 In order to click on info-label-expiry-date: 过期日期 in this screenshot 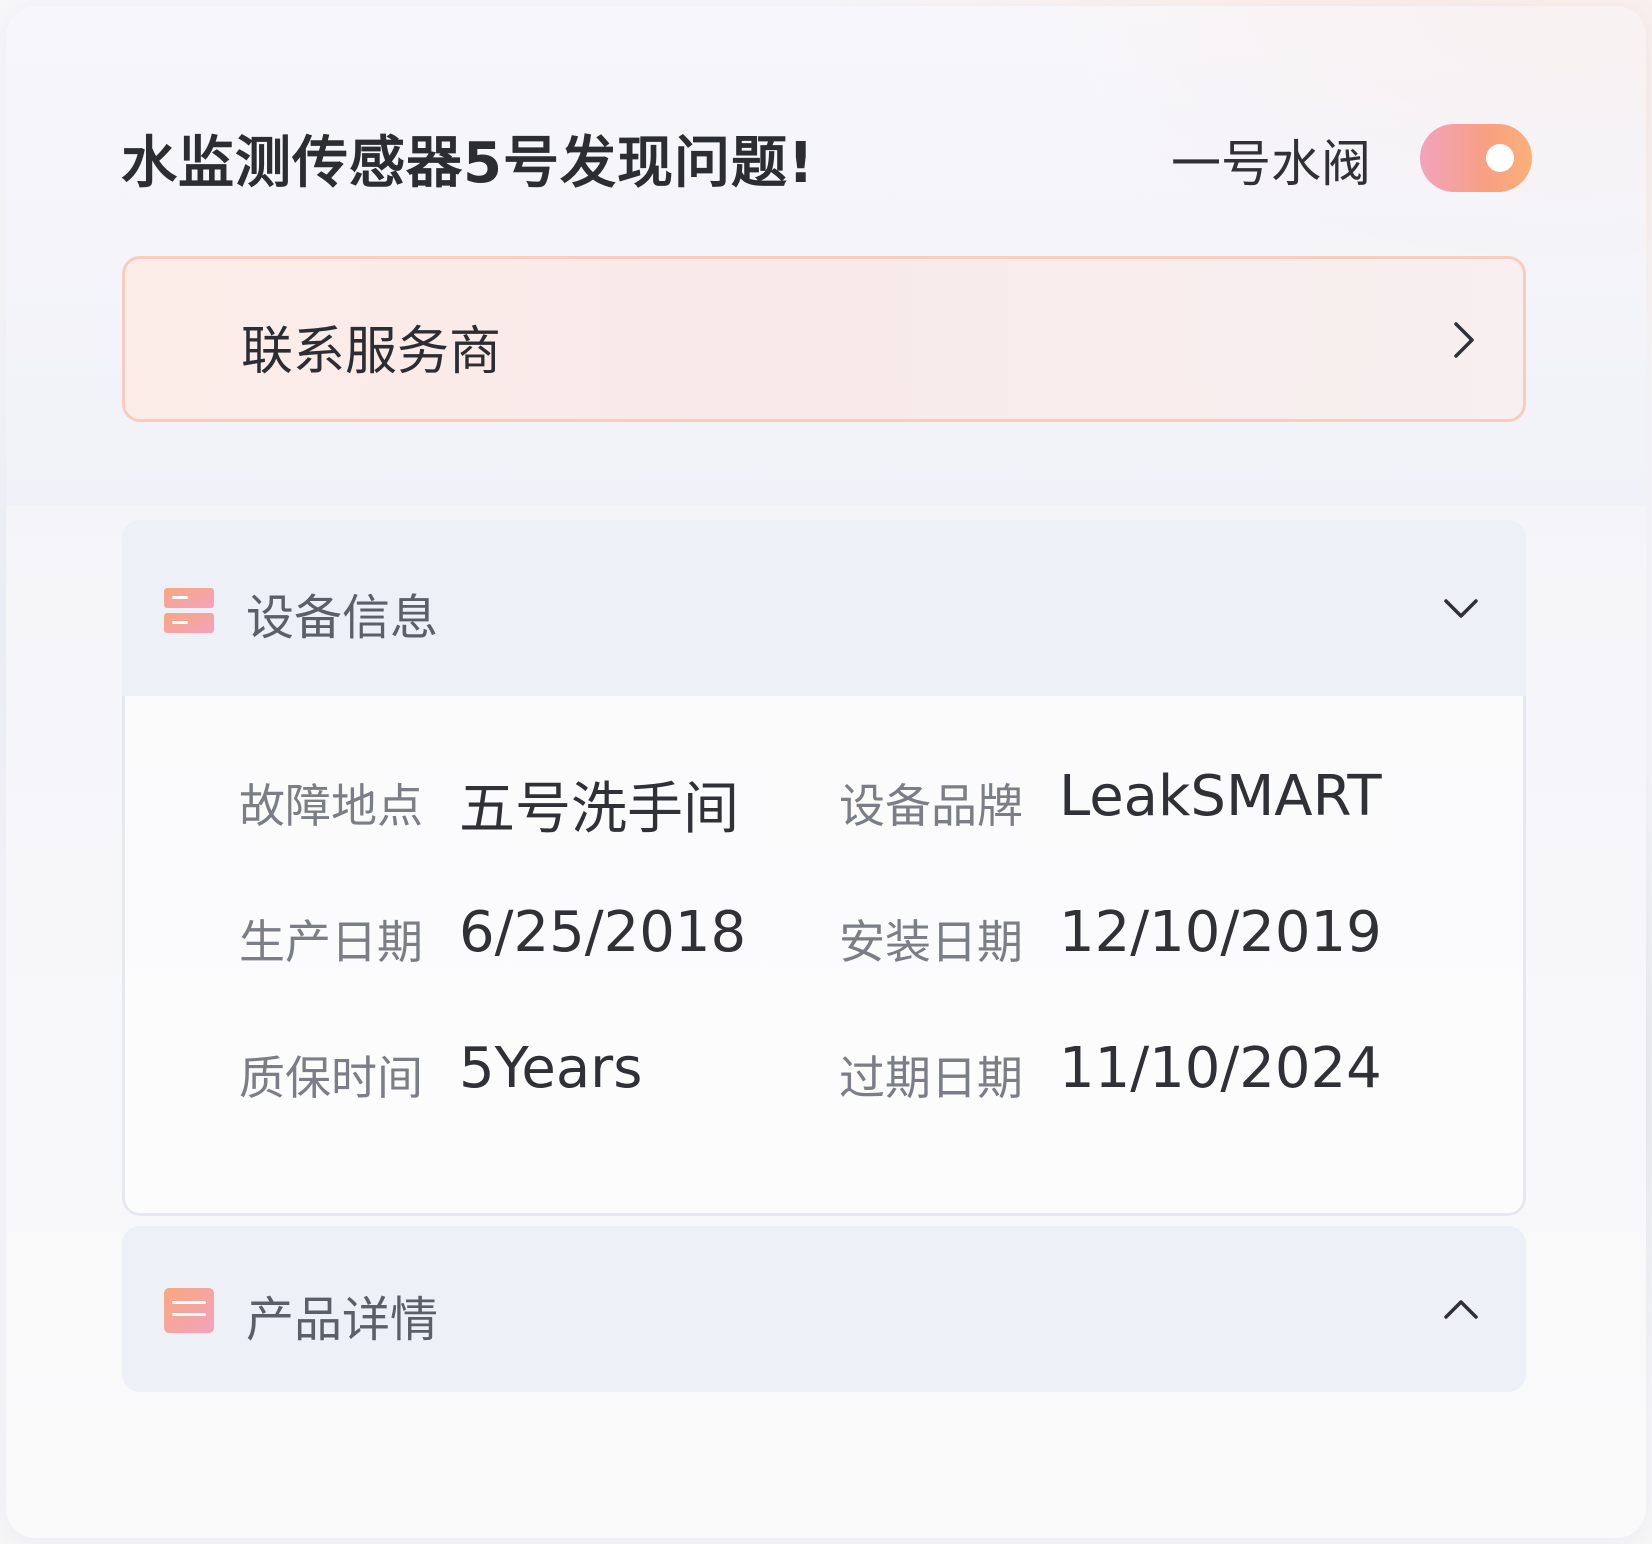, I will do `click(931, 1078)`.